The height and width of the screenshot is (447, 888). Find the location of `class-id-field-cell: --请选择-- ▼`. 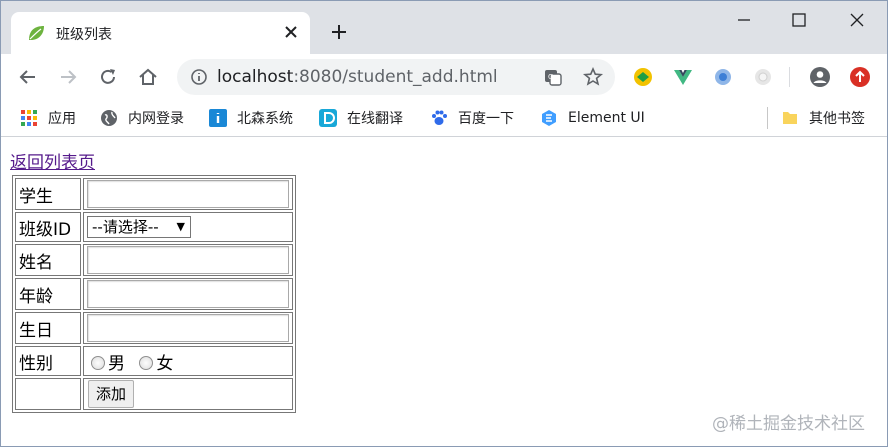

class-id-field-cell: --请选择-- ▼ is located at coordinates (188, 227).